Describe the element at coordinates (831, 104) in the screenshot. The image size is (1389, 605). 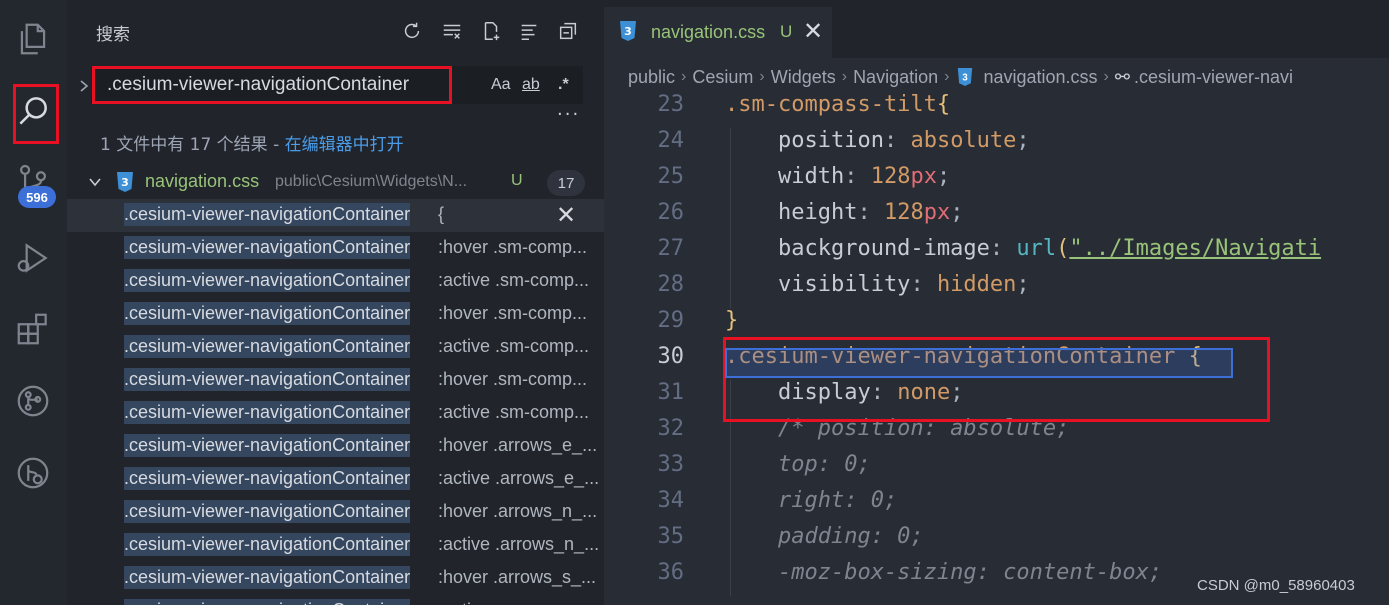
I see `code-token: .sm-compass-tilt` at that location.